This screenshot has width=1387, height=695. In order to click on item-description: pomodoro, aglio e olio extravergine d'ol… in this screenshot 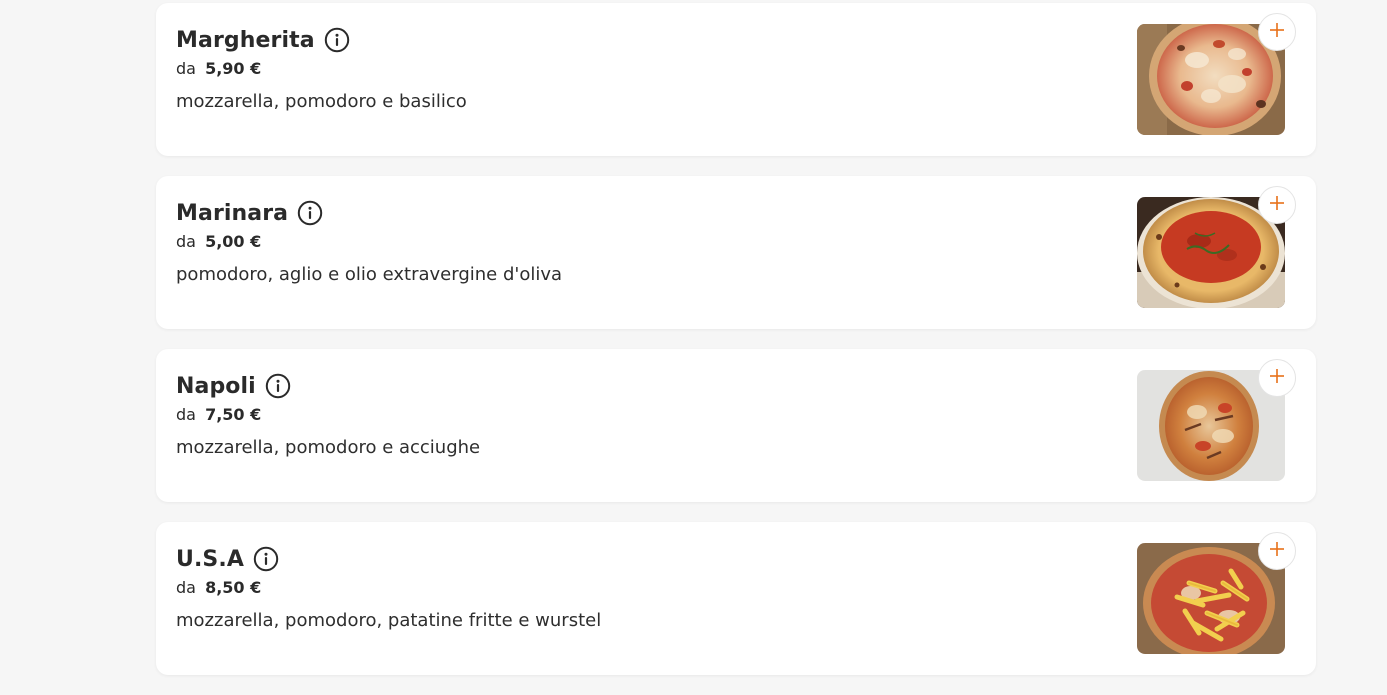, I will do `click(369, 274)`.